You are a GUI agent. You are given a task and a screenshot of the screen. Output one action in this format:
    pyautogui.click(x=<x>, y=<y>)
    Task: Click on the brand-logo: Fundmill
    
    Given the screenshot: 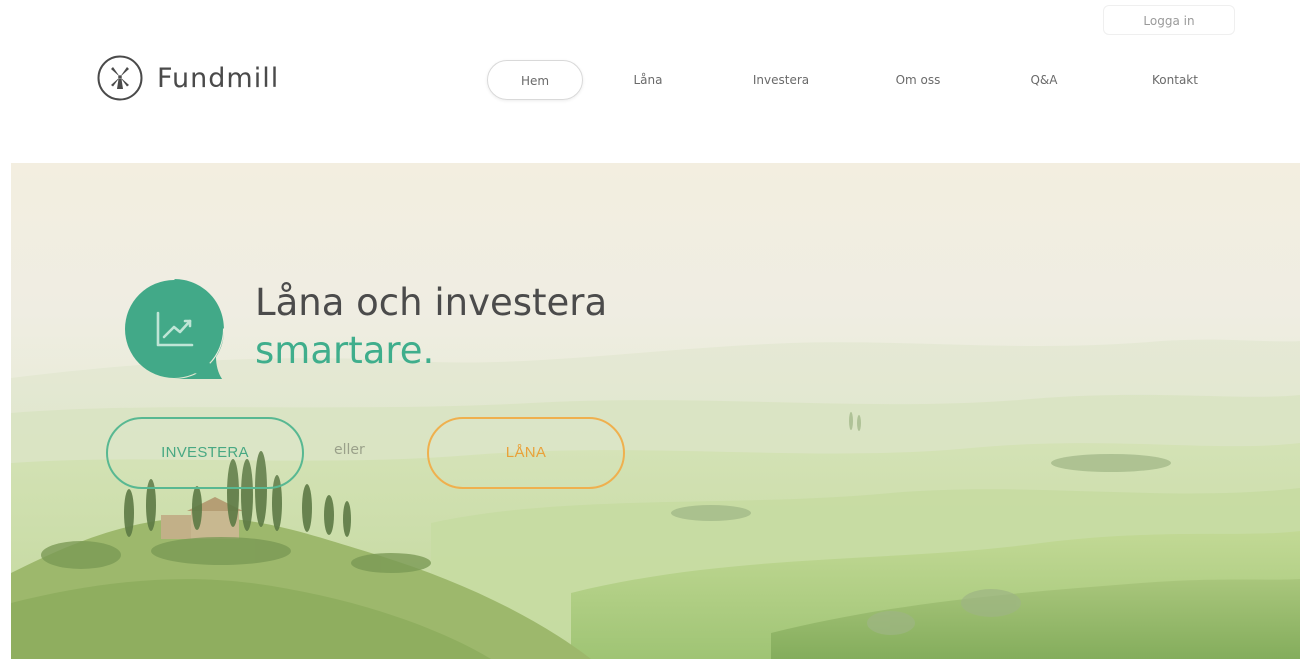 What is the action you would take?
    pyautogui.click(x=188, y=78)
    